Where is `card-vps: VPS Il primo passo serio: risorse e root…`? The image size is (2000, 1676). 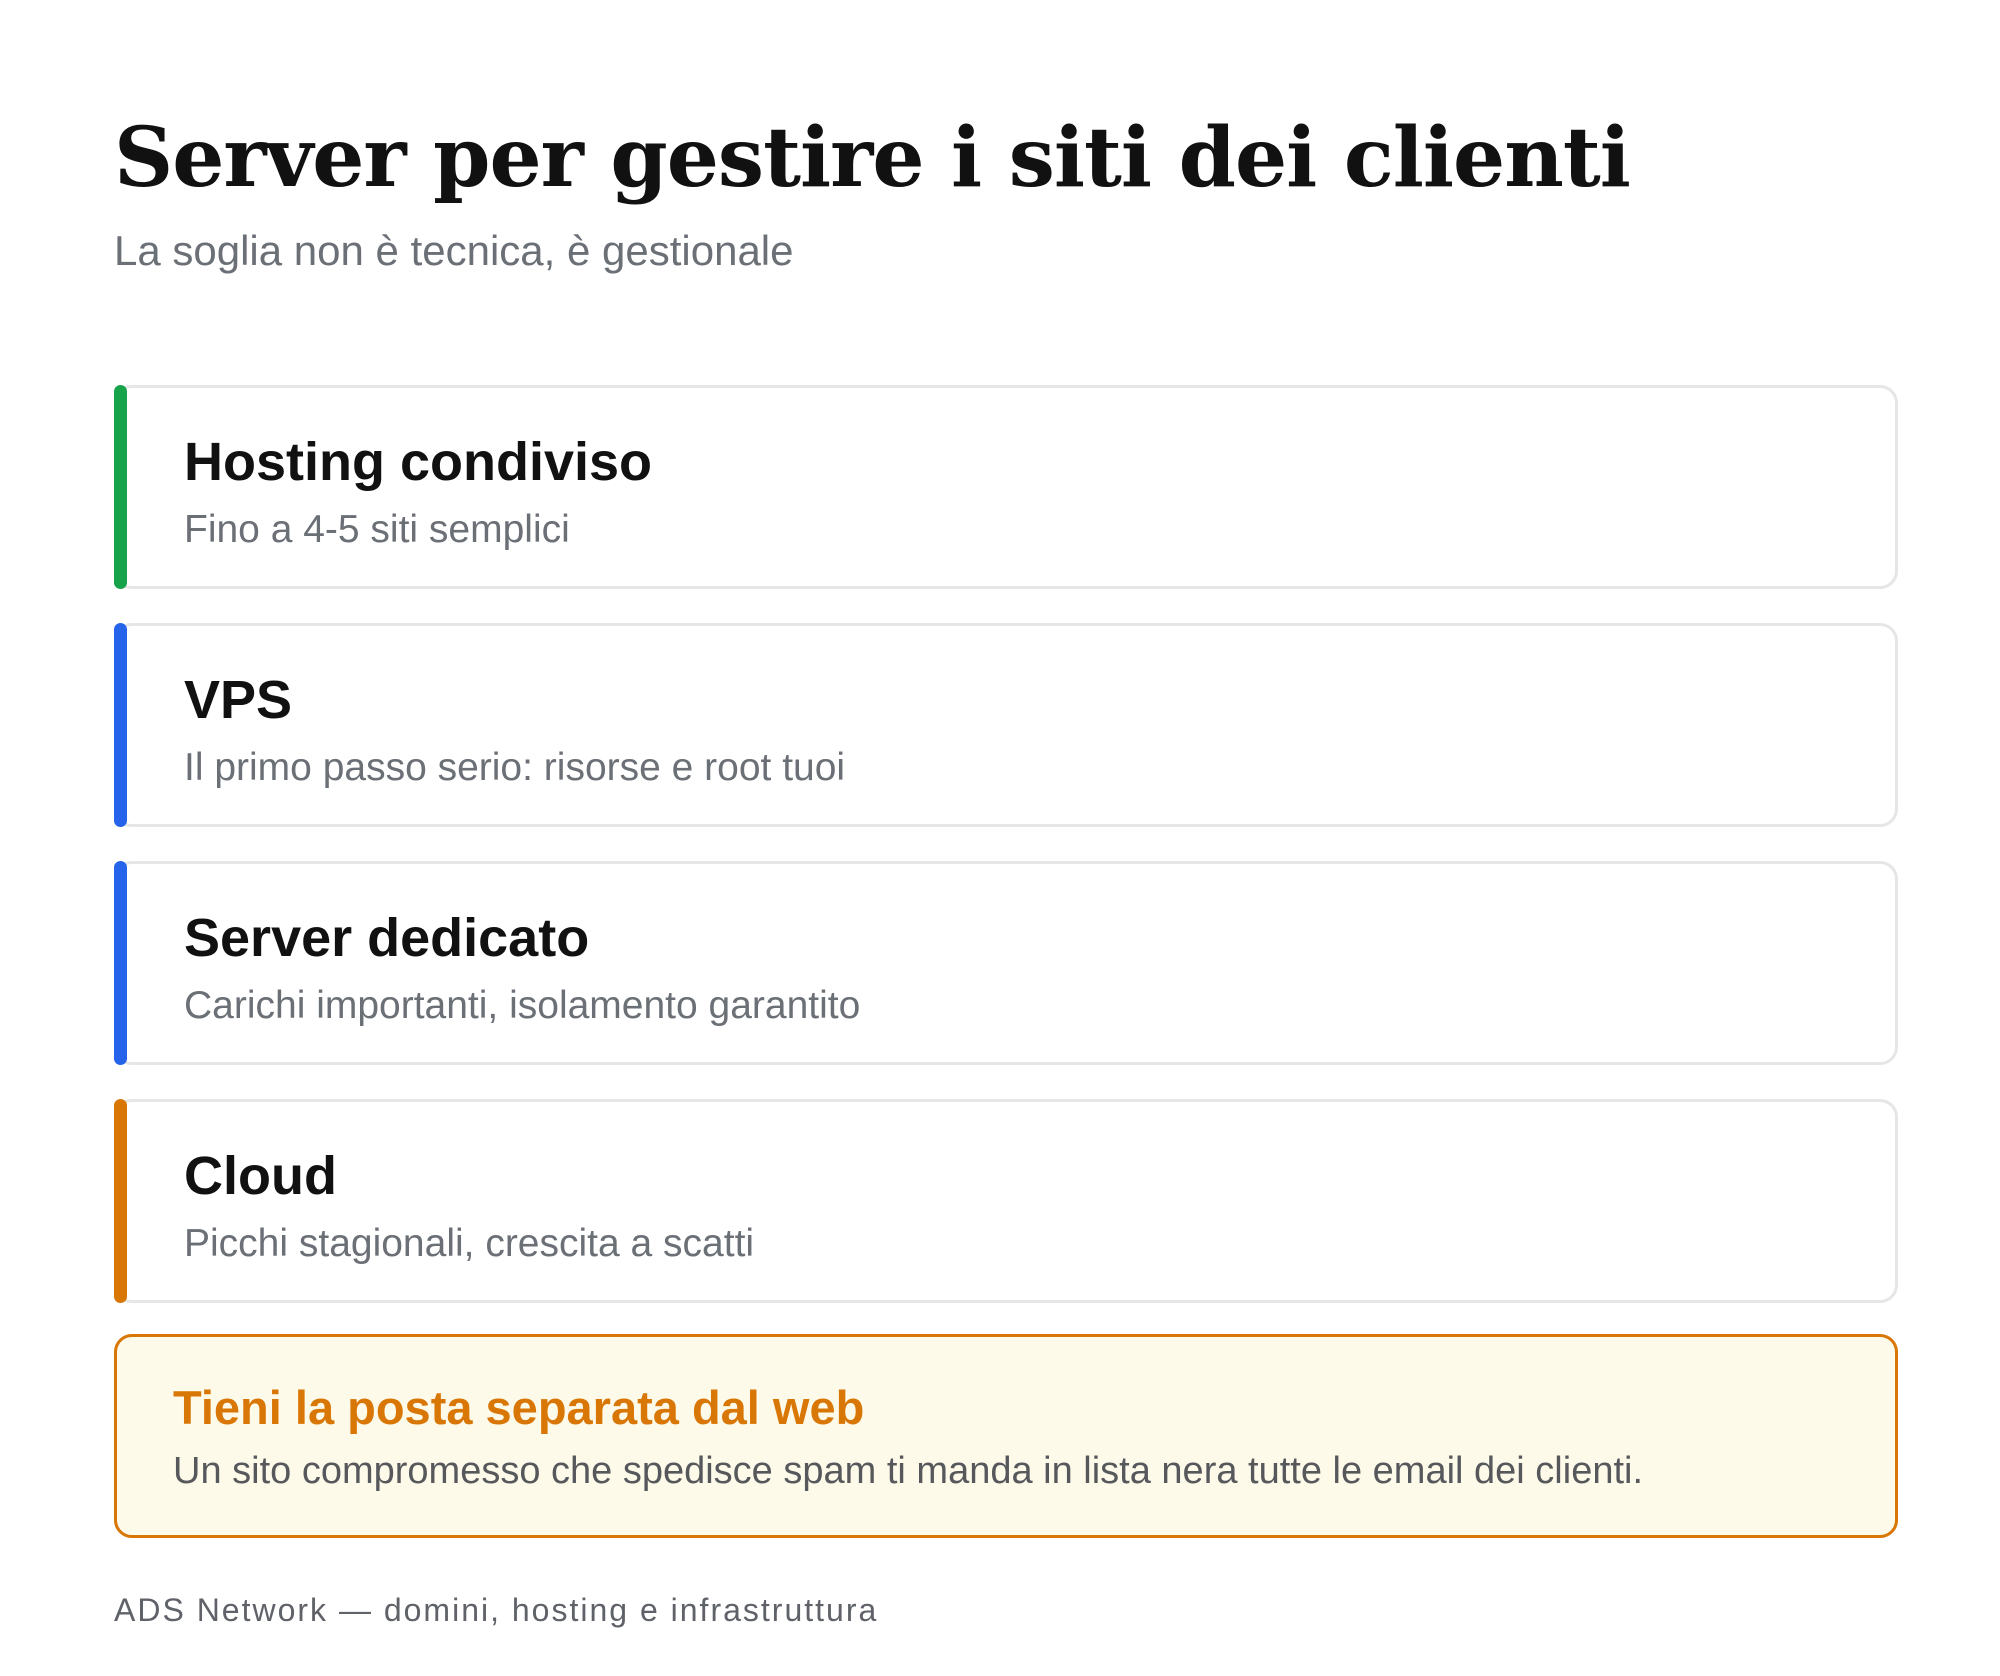 card-vps: VPS Il primo passo serio: risorse e root… is located at coordinates (1006, 725).